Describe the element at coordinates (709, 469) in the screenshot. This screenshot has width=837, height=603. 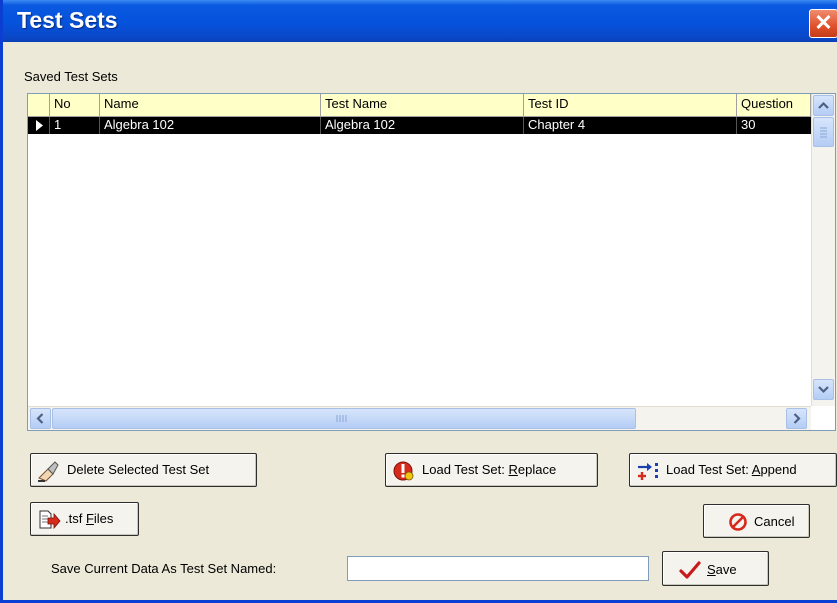
I see `load-append-prefix: Load Test Set:` at that location.